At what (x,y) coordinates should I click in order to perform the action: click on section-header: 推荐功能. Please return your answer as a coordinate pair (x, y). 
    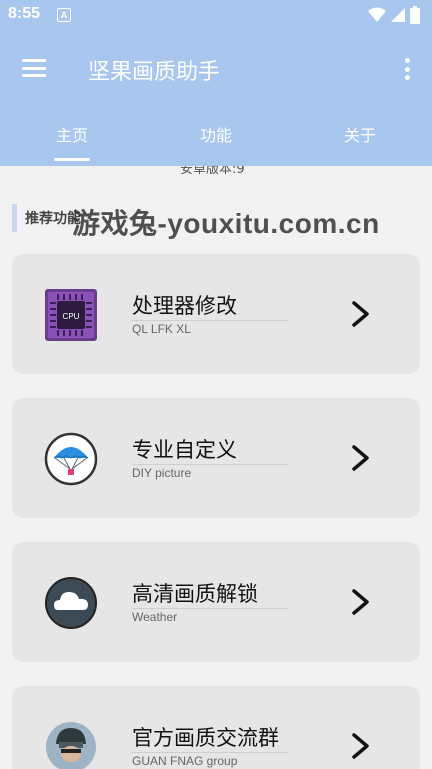
    Looking at the image, I should click on (46, 218).